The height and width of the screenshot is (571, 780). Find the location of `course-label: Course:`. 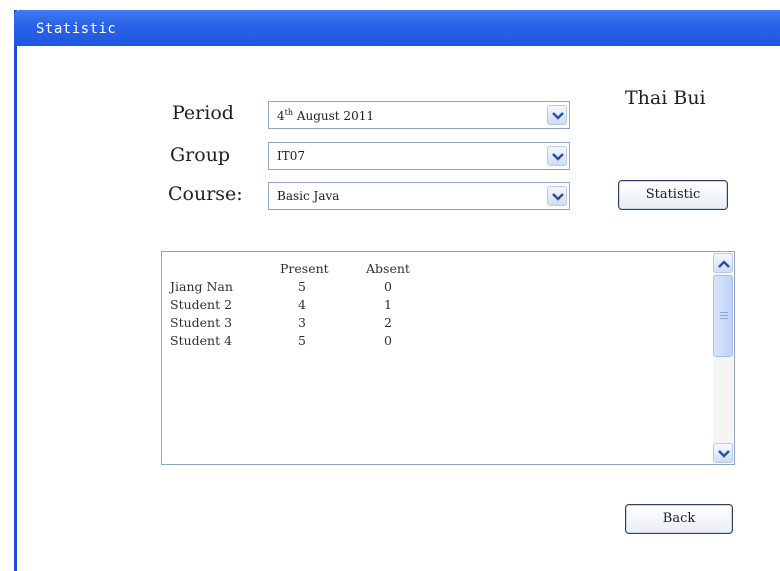

course-label: Course: is located at coordinates (205, 194).